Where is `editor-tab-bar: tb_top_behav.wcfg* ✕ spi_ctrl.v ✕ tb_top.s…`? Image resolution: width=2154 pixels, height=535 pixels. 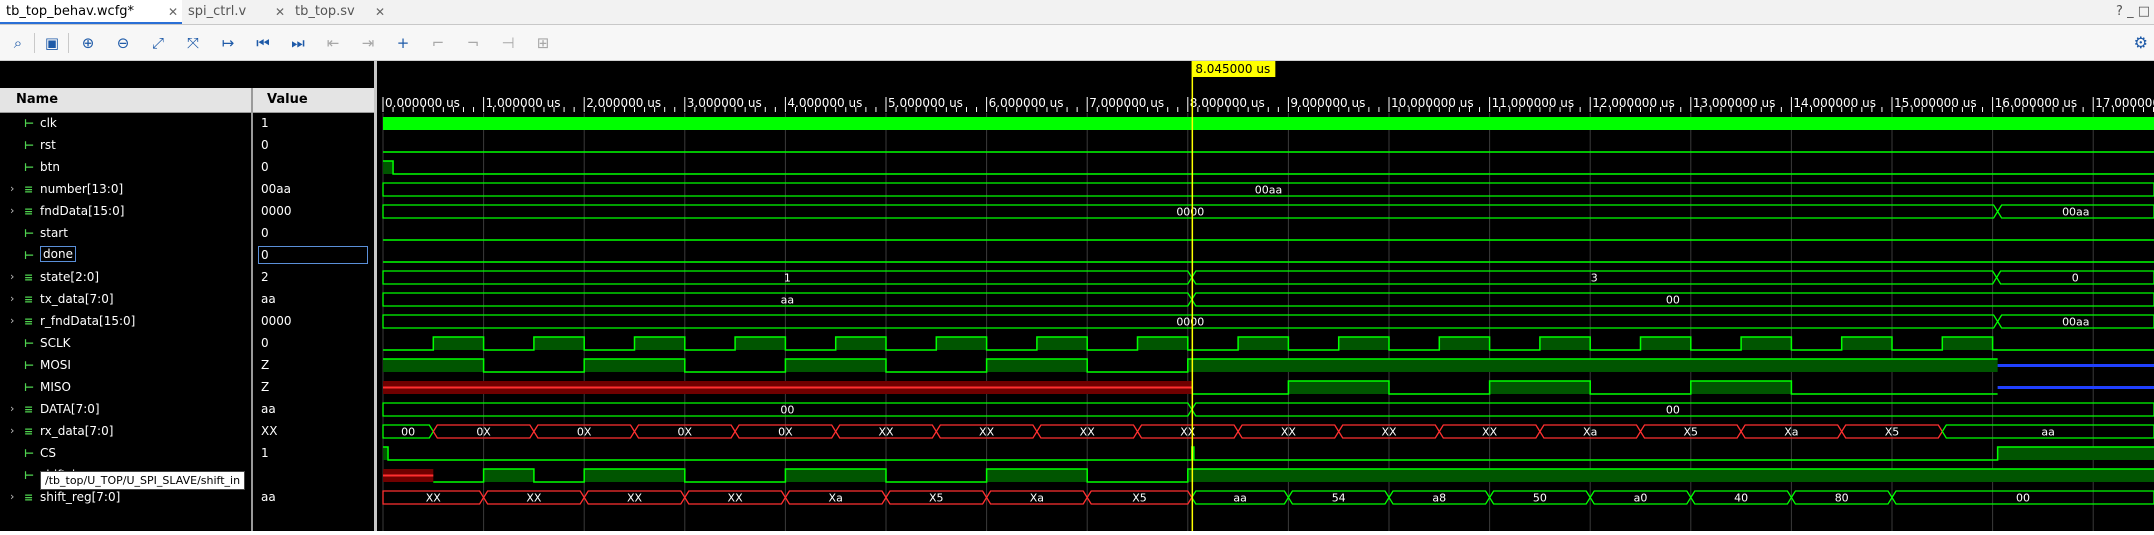 editor-tab-bar: tb_top_behav.wcfg* ✕ spi_ctrl.v ✕ tb_top.s… is located at coordinates (1077, 12).